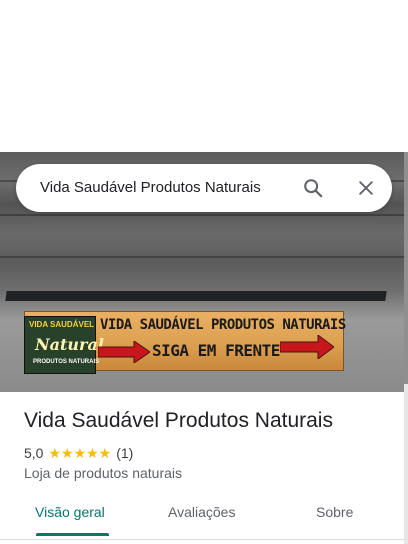 The image size is (408, 544). What do you see at coordinates (201, 512) in the screenshot?
I see `tab-reviews: Avaliações` at bounding box center [201, 512].